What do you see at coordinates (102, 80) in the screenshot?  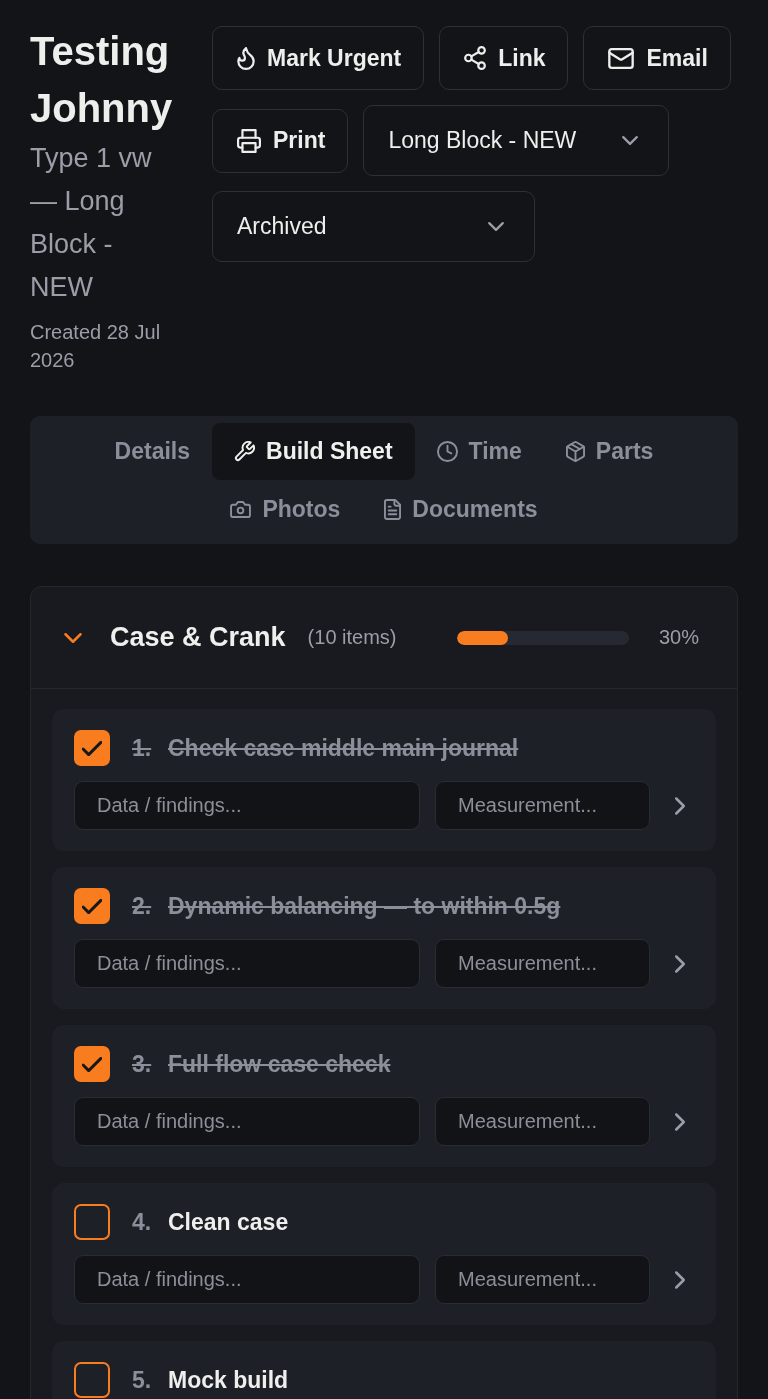 I see `record-title: Testing Johnny` at bounding box center [102, 80].